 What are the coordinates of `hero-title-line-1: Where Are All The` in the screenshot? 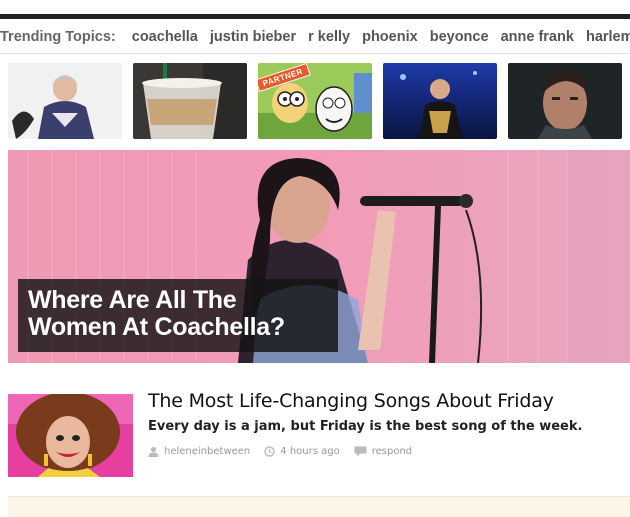 It's located at (132, 300).